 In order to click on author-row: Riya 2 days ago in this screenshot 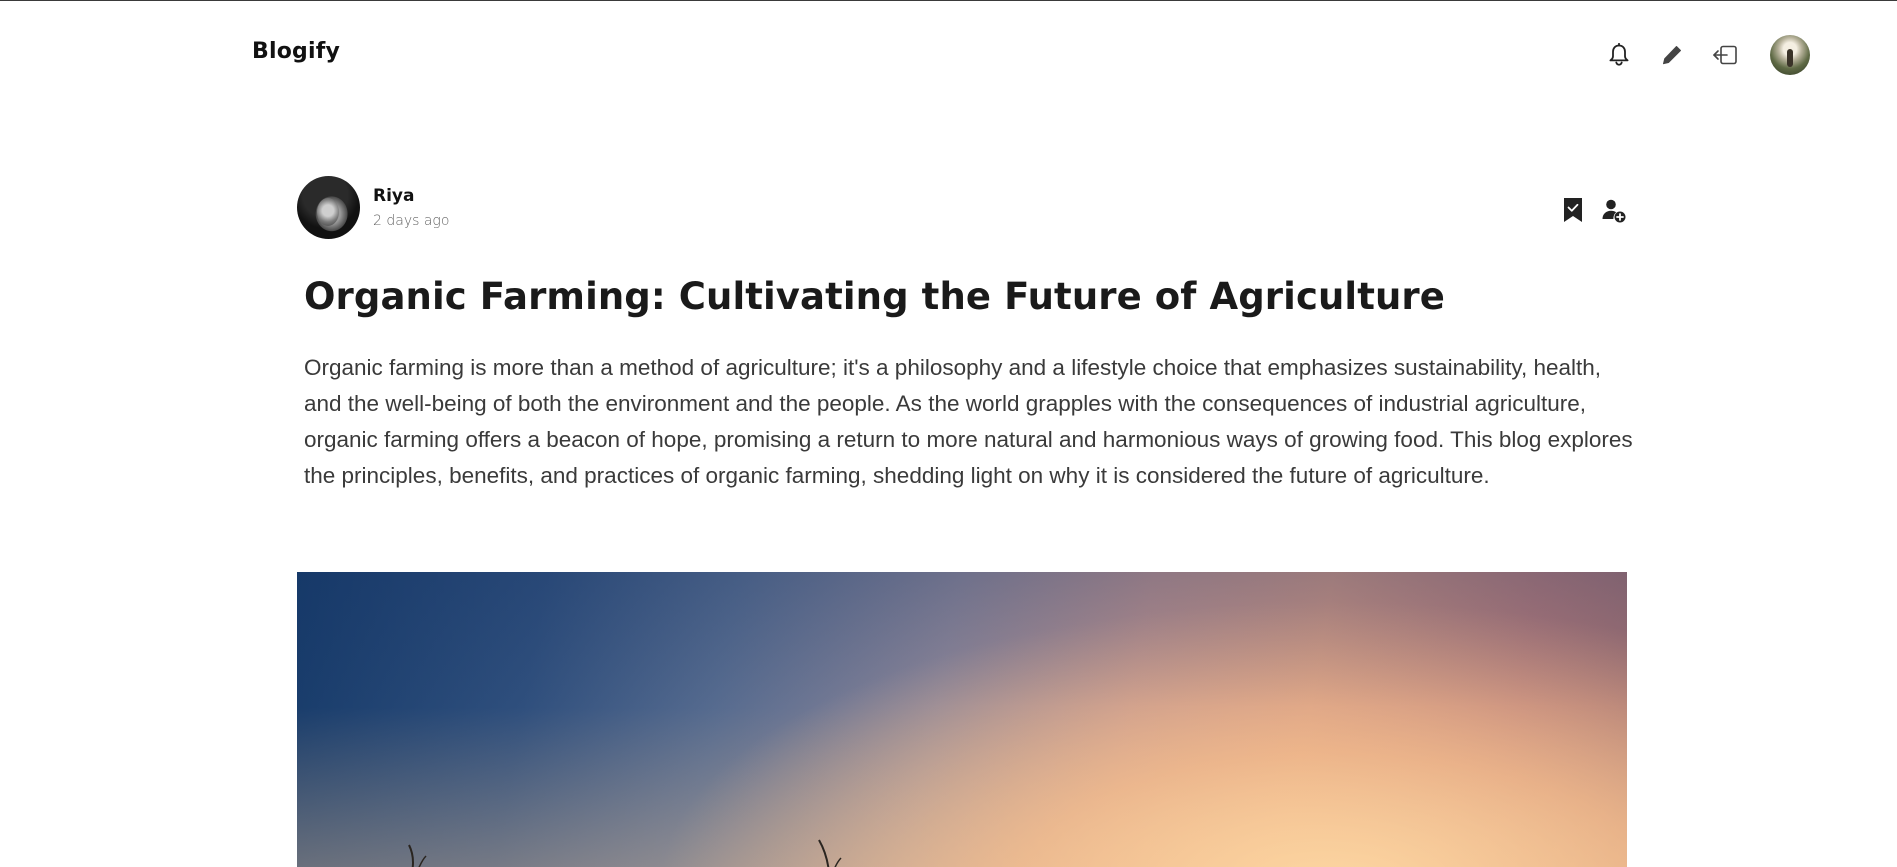, I will do `click(962, 208)`.